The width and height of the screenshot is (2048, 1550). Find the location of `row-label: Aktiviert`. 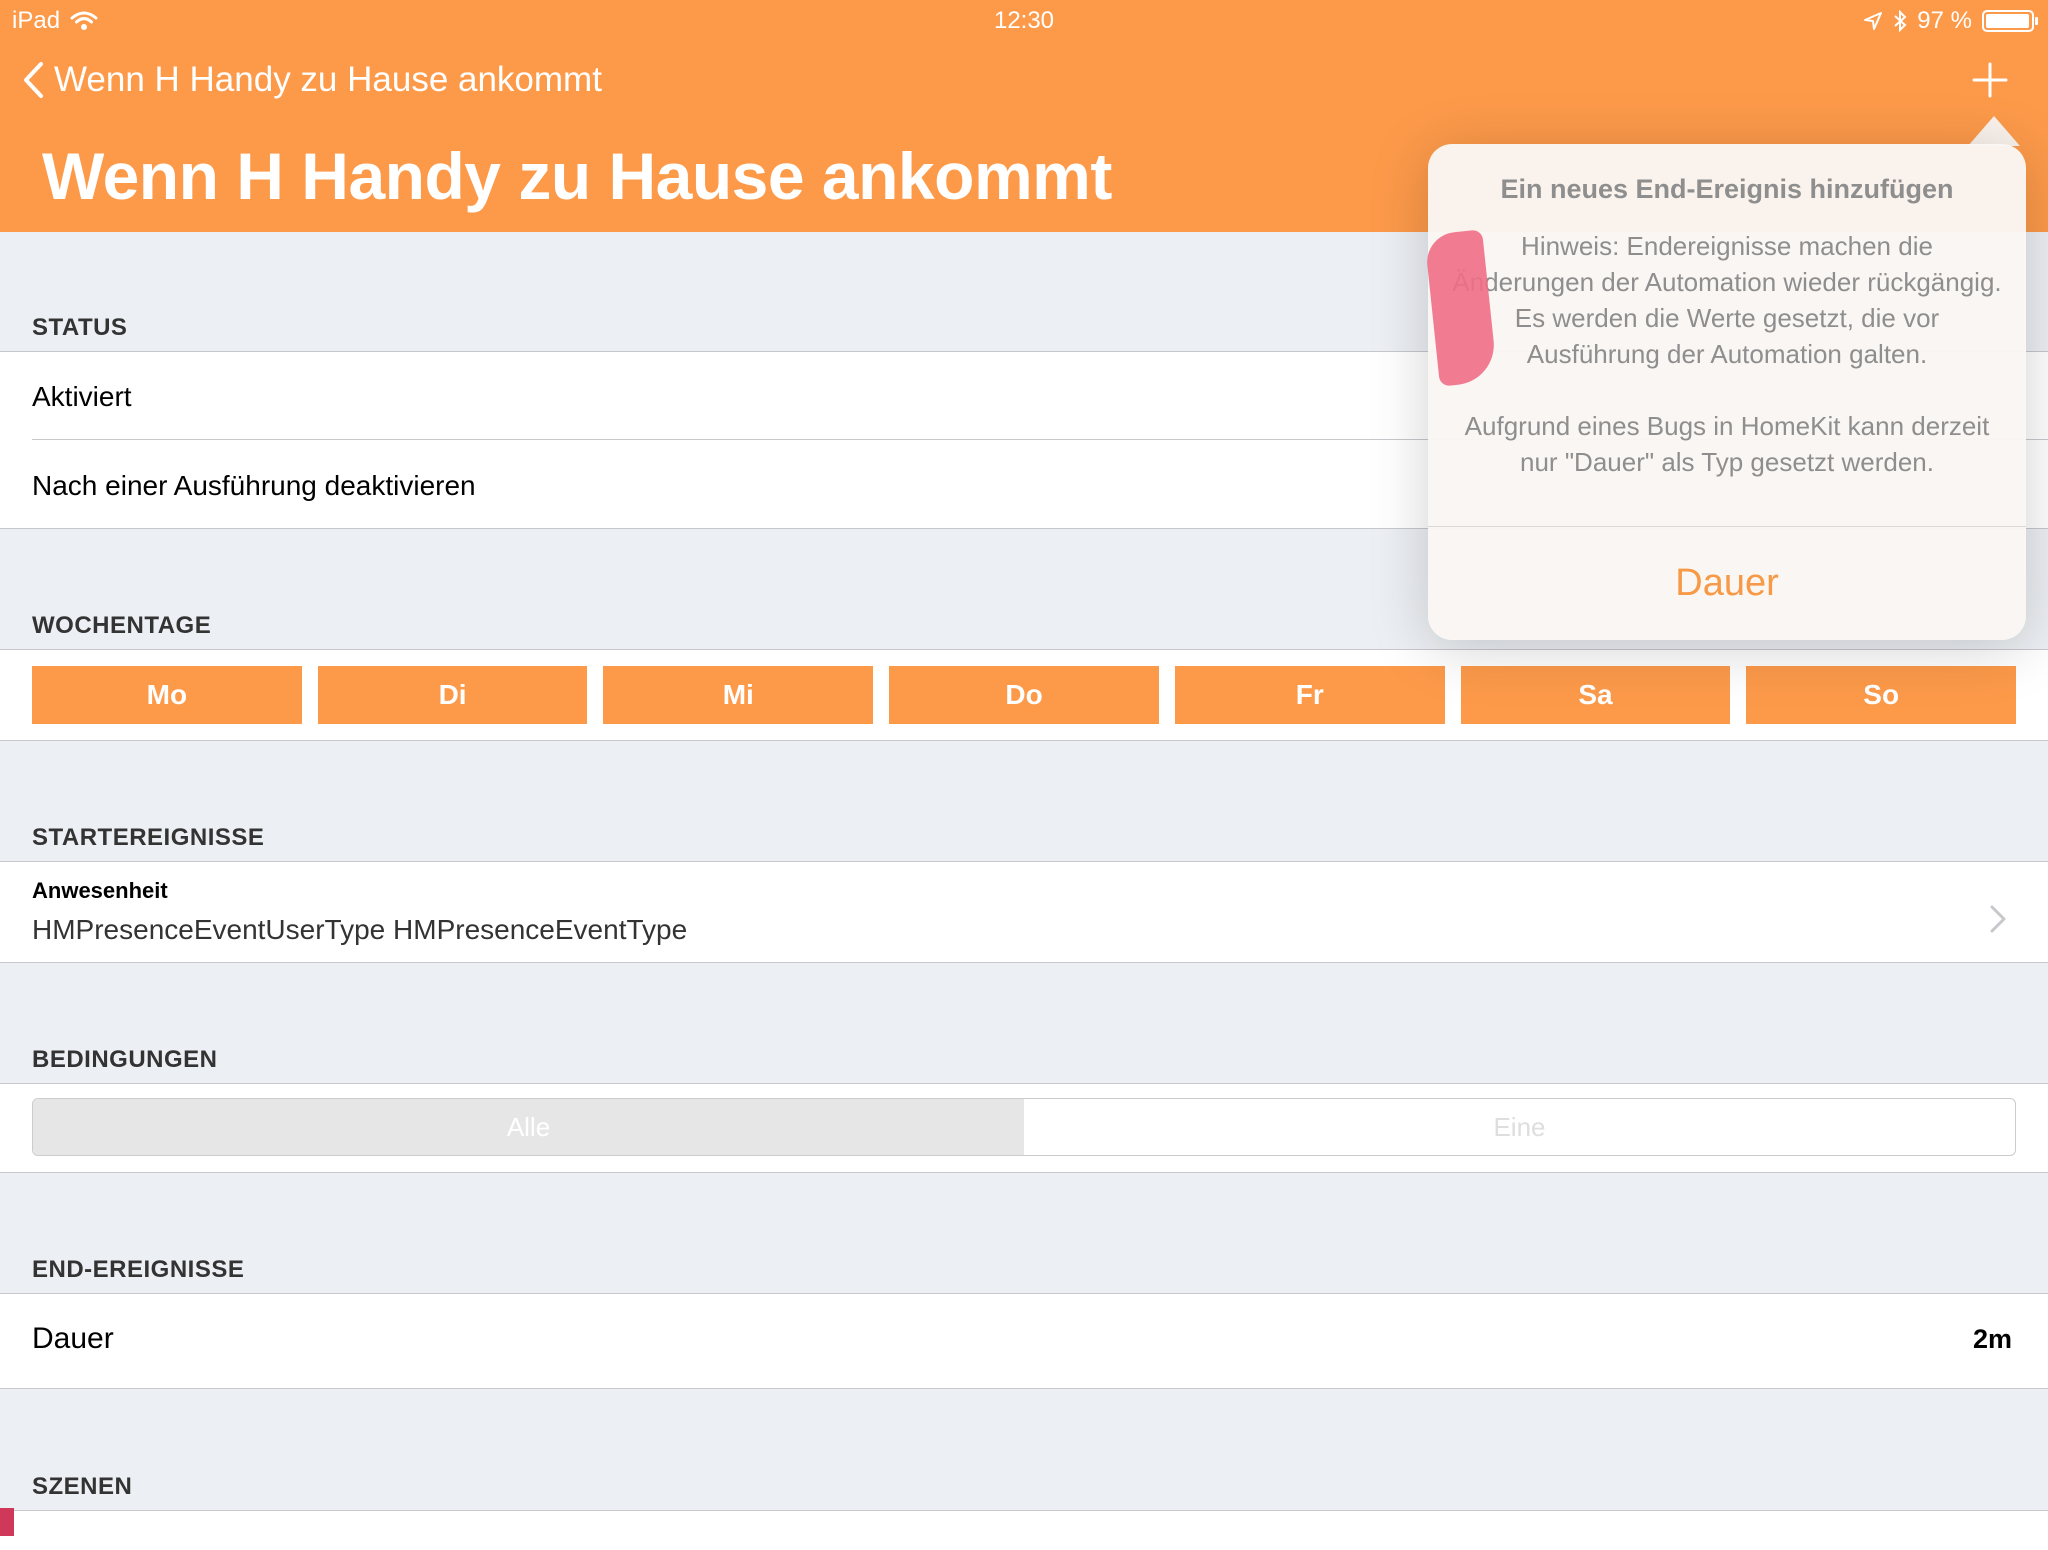

row-label: Aktiviert is located at coordinates (82, 396).